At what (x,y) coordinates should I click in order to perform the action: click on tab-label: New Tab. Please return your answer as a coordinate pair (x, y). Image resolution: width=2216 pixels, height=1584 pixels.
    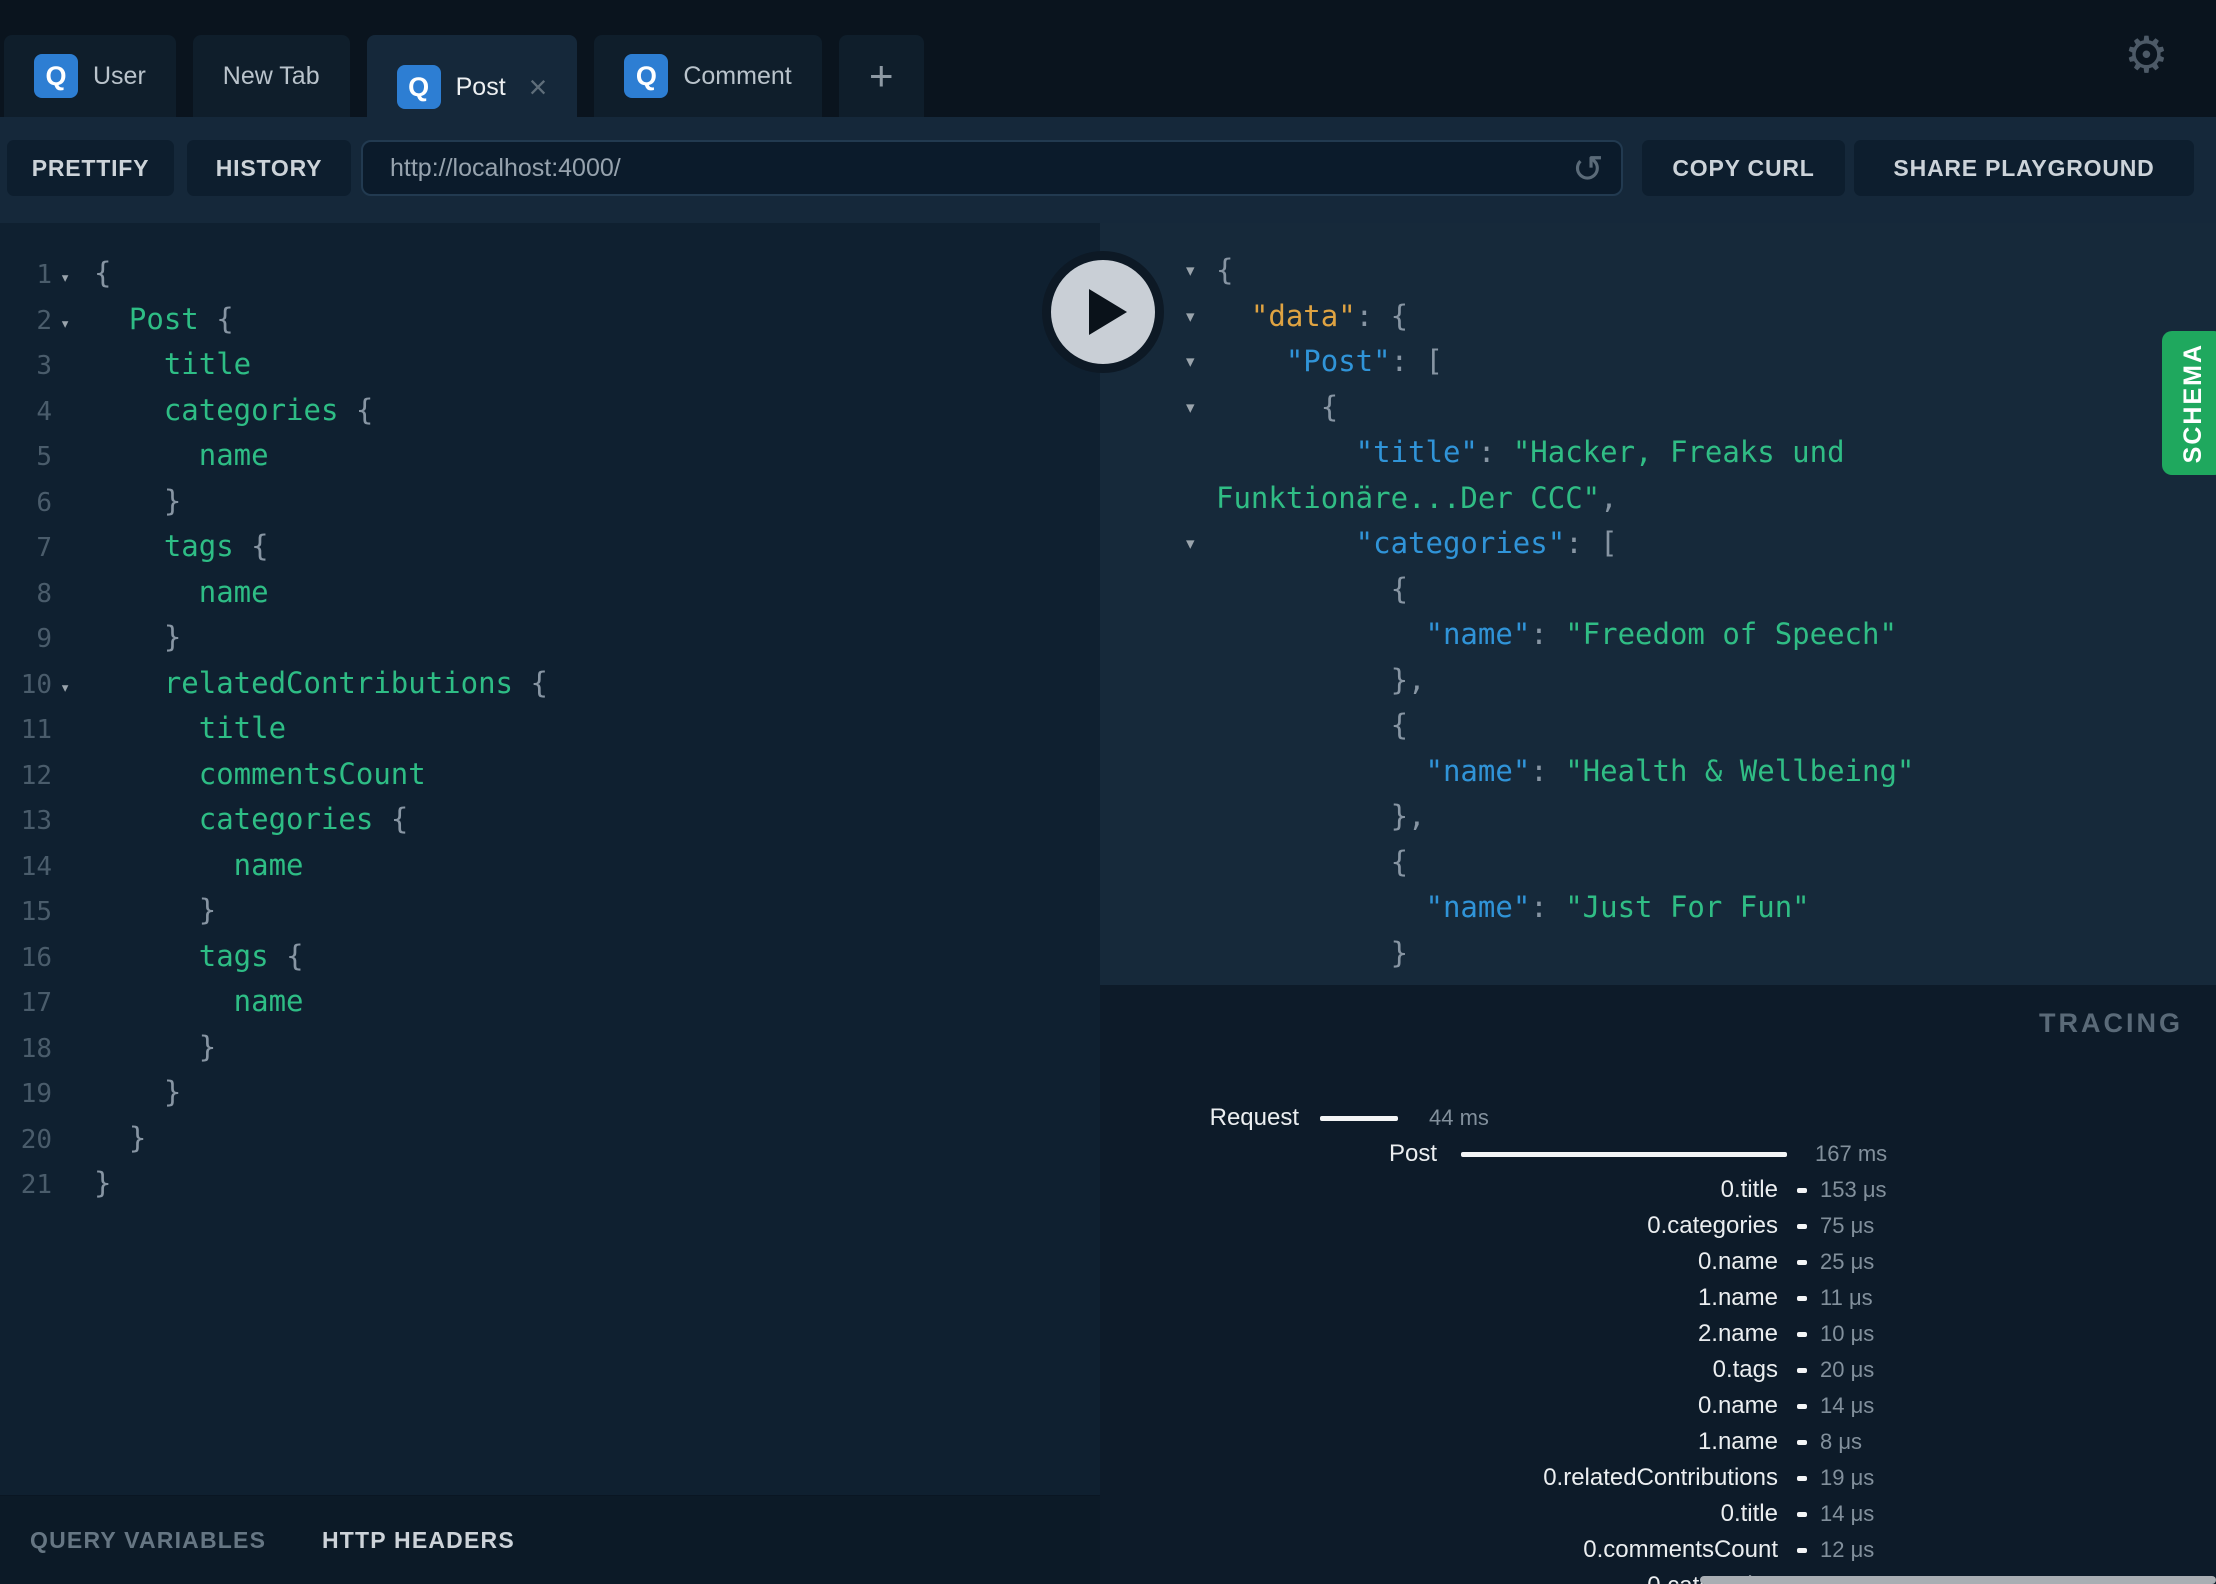
    Looking at the image, I should click on (271, 75).